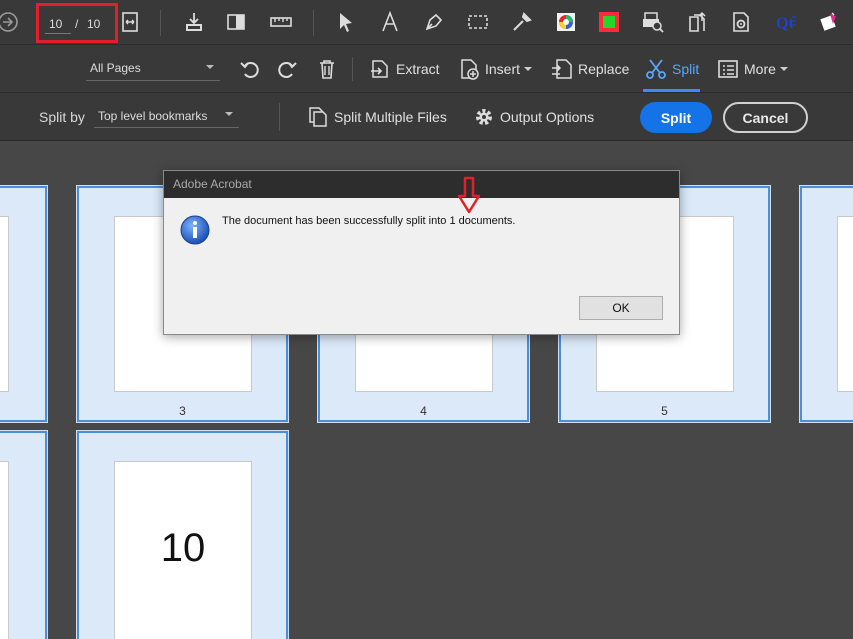 Image resolution: width=853 pixels, height=639 pixels. Describe the element at coordinates (318, 117) in the screenshot. I see `multiple-files-icon` at that location.